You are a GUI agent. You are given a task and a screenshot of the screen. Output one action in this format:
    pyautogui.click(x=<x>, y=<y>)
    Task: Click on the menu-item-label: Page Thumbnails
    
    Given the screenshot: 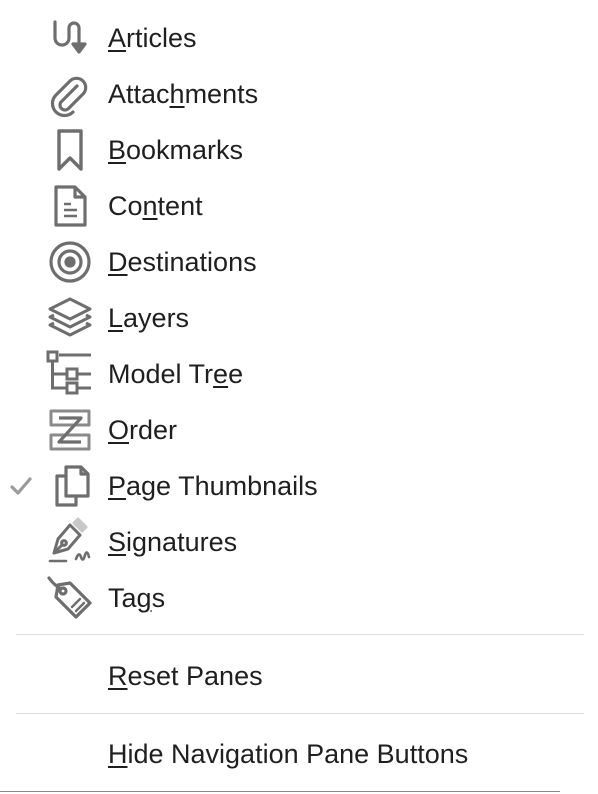 What is the action you would take?
    pyautogui.click(x=213, y=486)
    